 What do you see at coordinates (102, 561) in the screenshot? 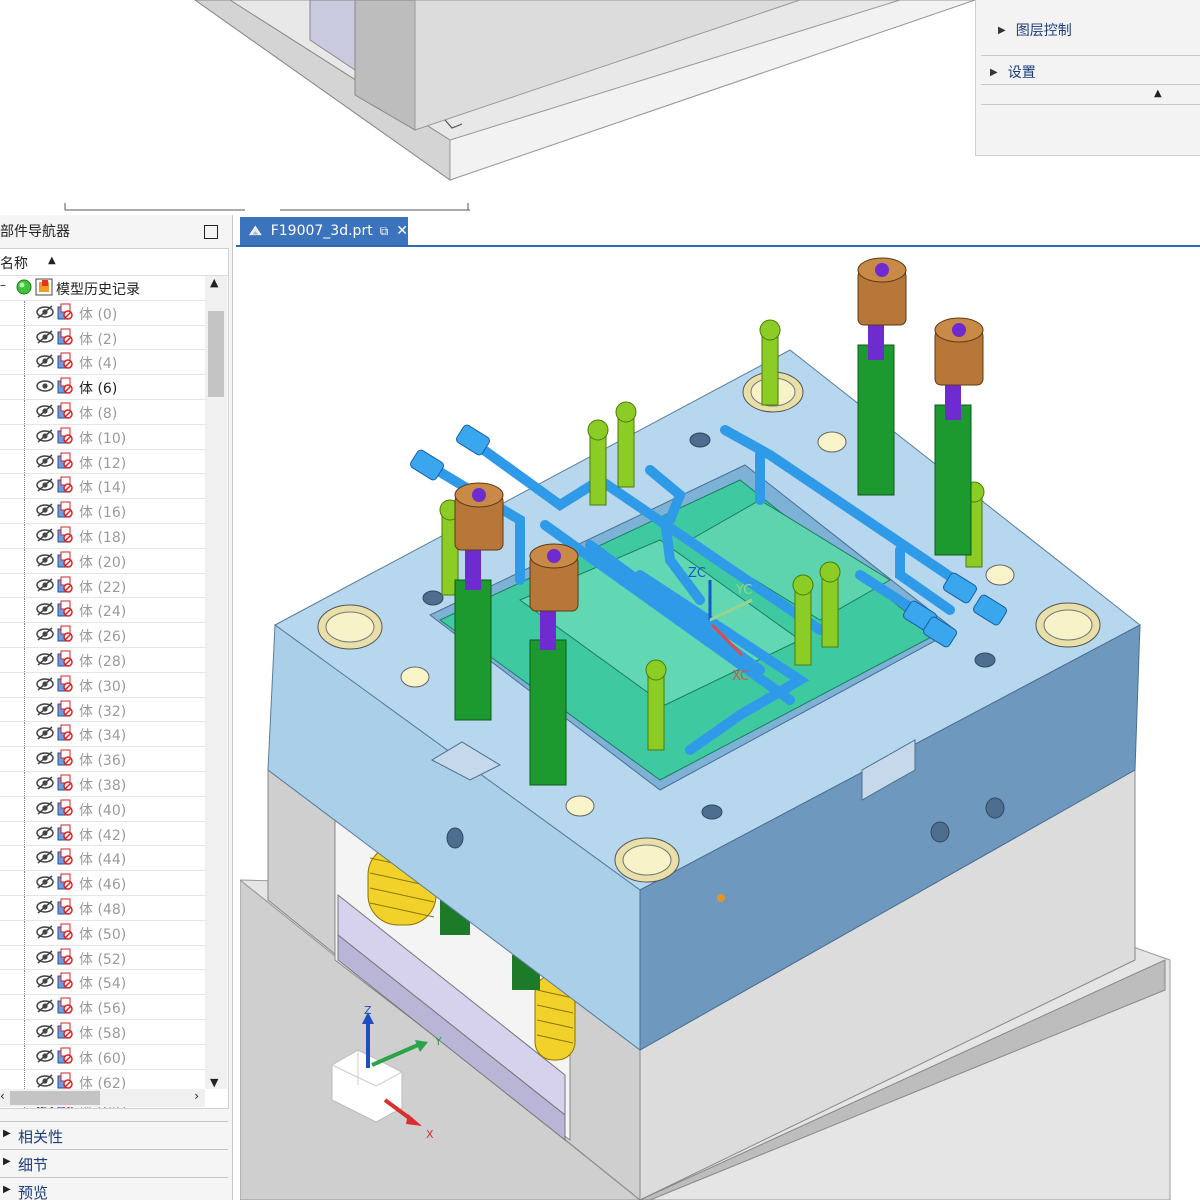
I see `tree-row: 体 (20)` at bounding box center [102, 561].